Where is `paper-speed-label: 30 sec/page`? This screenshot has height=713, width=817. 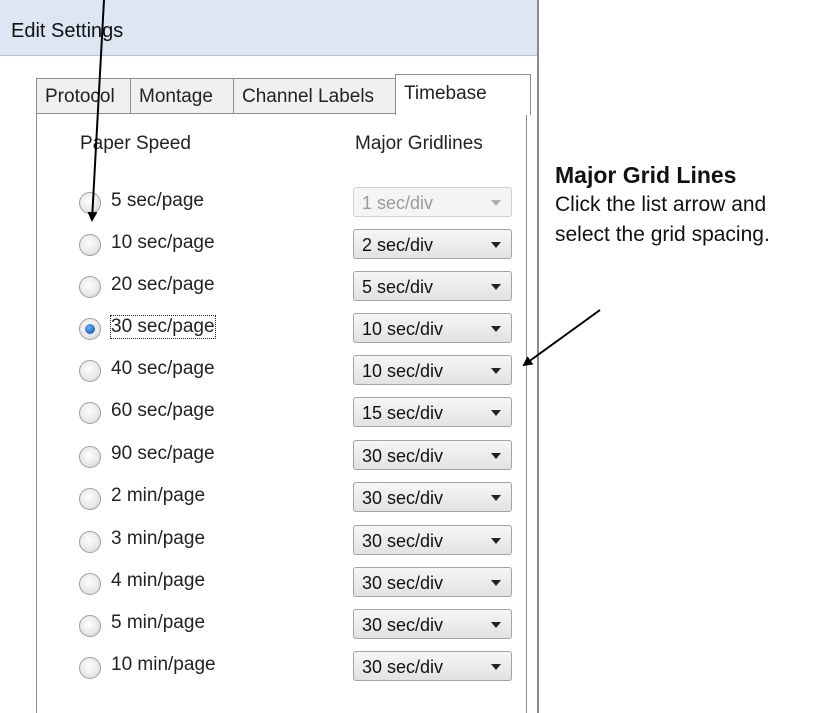
paper-speed-label: 30 sec/page is located at coordinates (163, 327).